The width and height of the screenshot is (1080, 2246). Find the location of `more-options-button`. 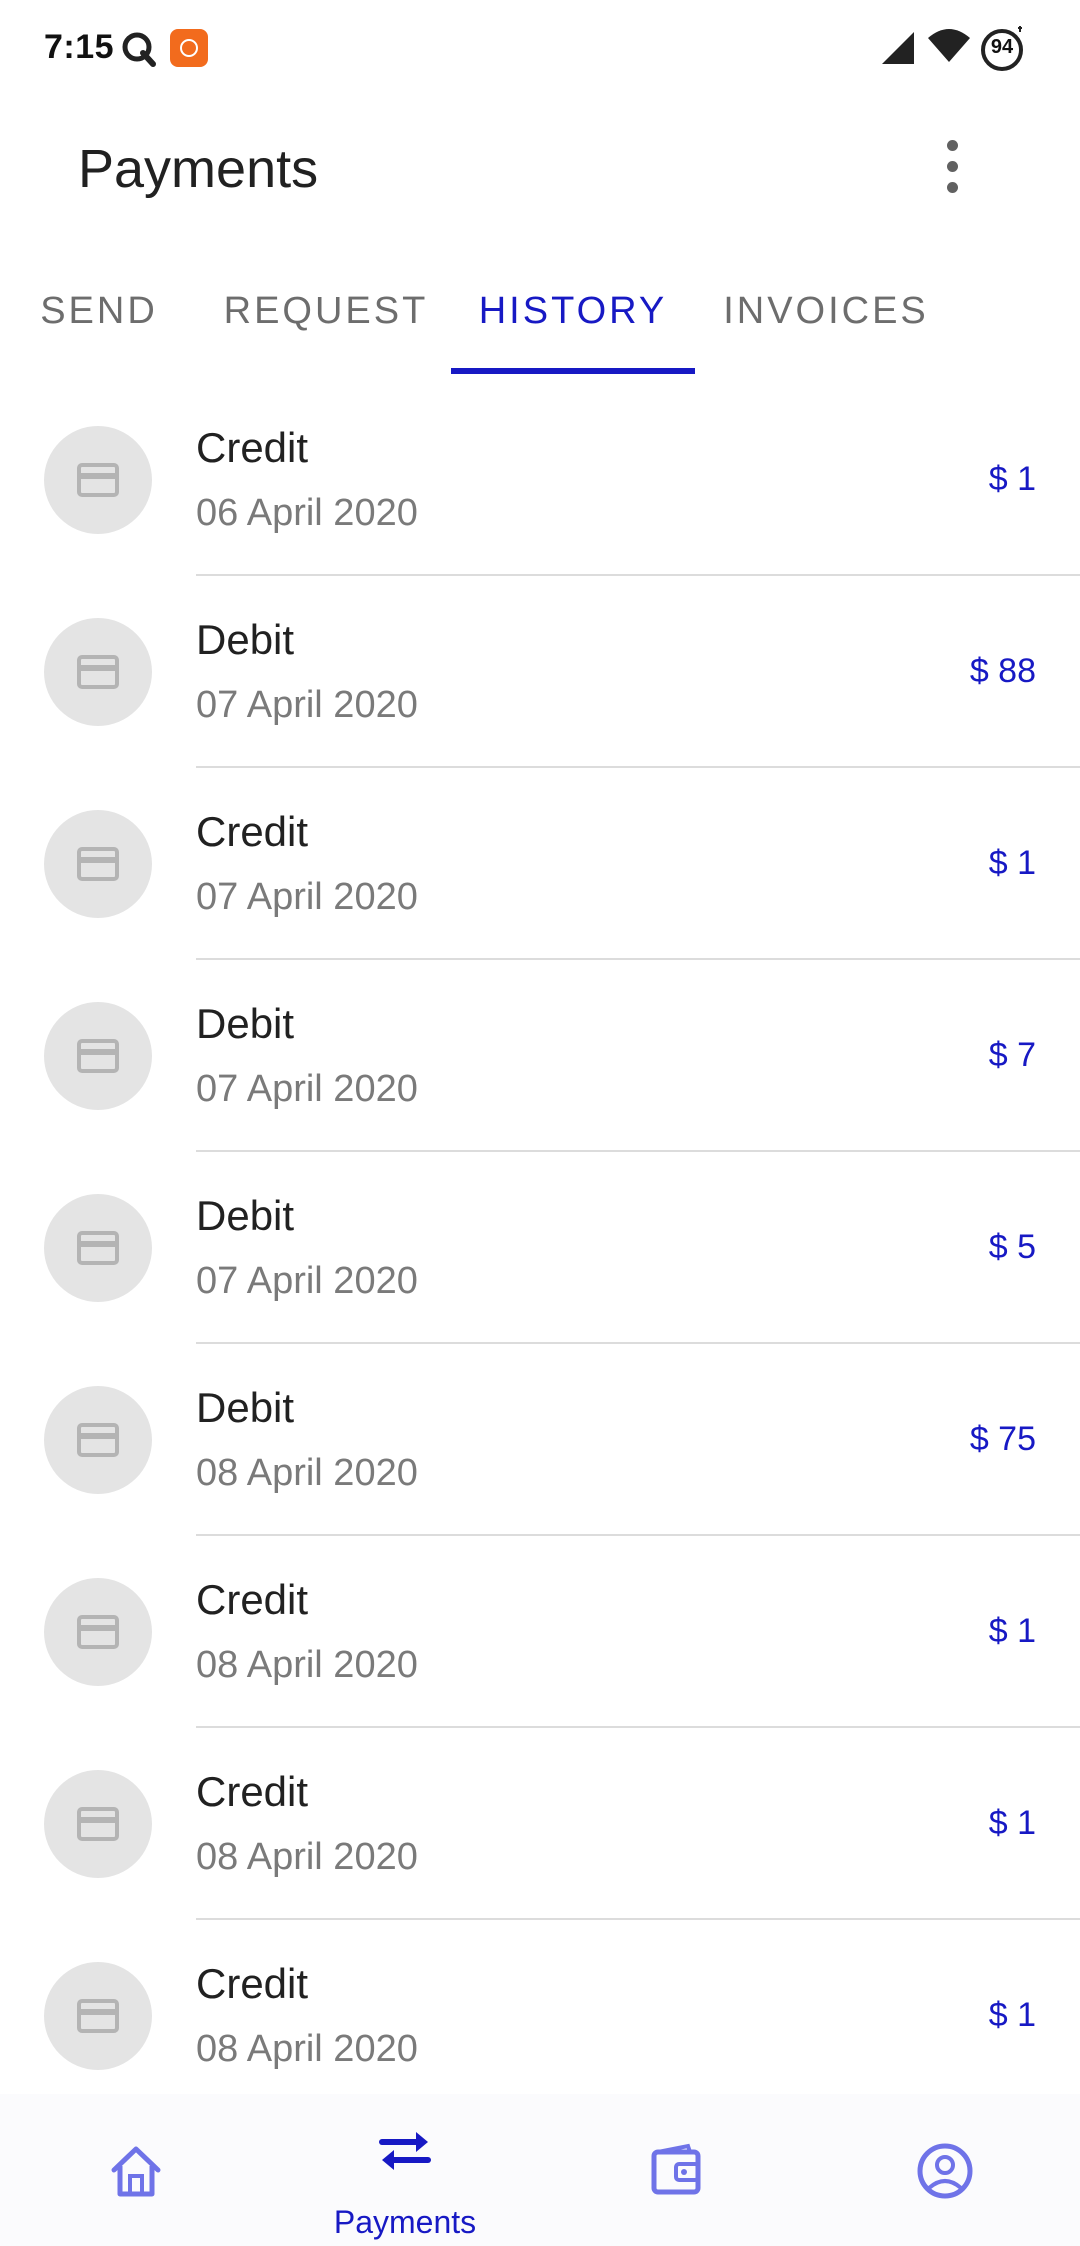

more-options-button is located at coordinates (953, 167).